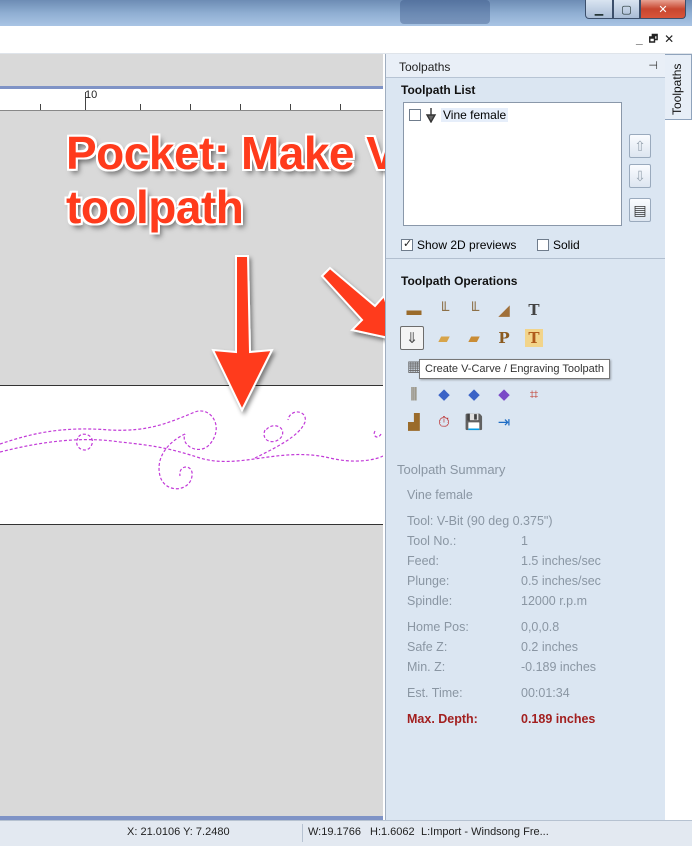  Describe the element at coordinates (414, 422) in the screenshot. I see `material-setup-icon: ▟` at that location.